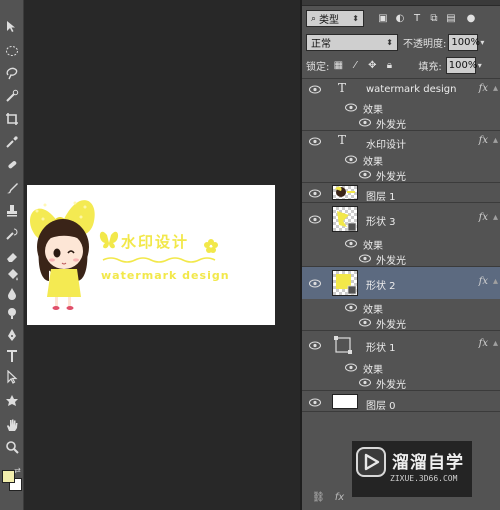  What do you see at coordinates (17, 470) in the screenshot?
I see `swap-colors-icon: ⇄` at bounding box center [17, 470].